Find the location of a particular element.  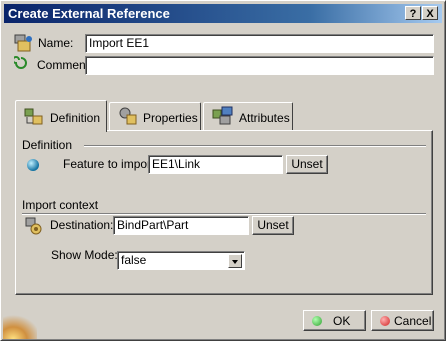

attributes-icon is located at coordinates (223, 116).